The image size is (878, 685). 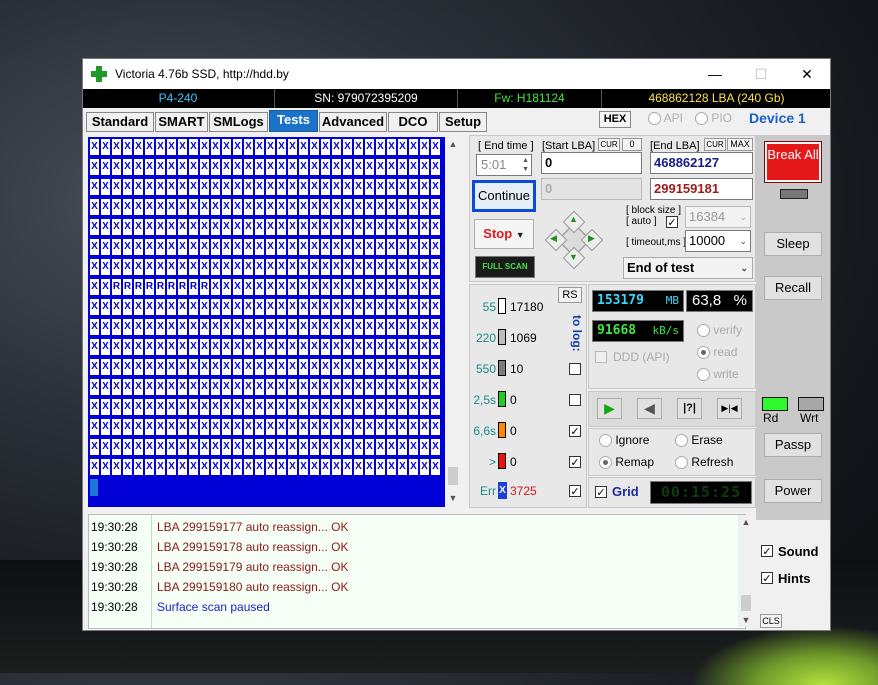 I want to click on verify-radio: verify, so click(x=719, y=330).